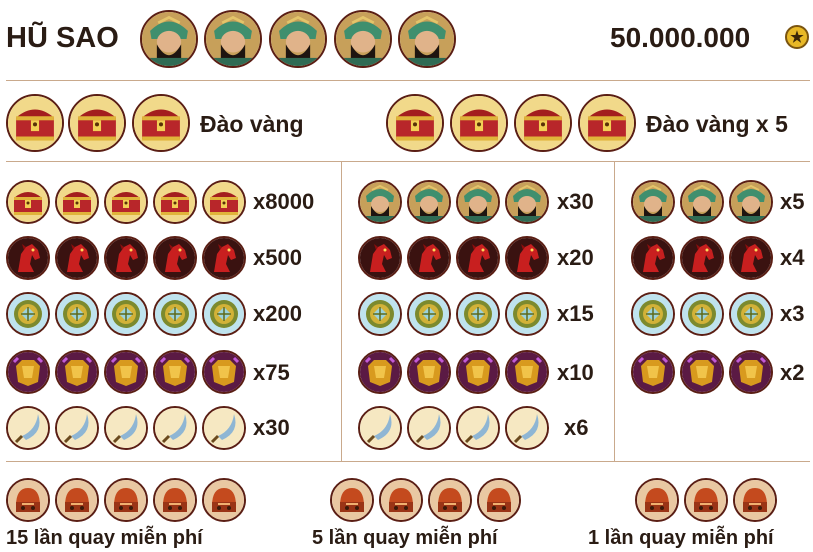  I want to click on payout-multiplier: x8000, so click(284, 201).